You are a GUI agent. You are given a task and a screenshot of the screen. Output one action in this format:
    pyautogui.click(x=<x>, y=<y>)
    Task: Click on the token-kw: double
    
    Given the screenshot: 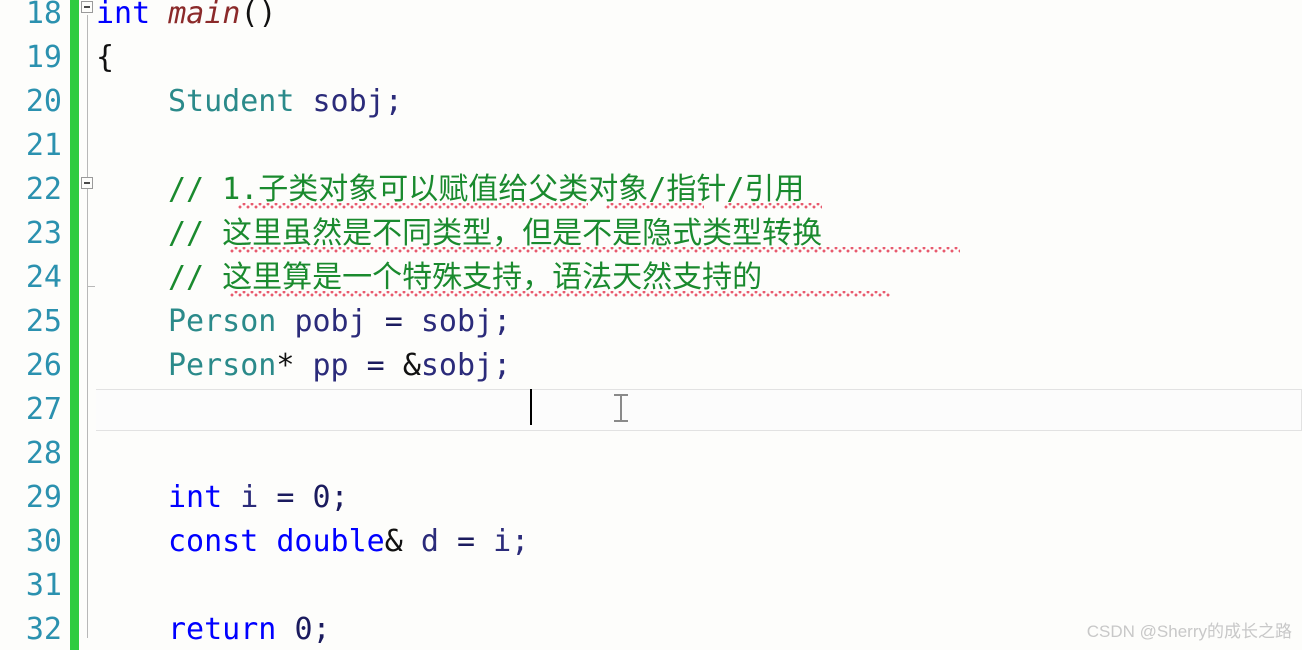 What is the action you would take?
    pyautogui.click(x=330, y=541)
    